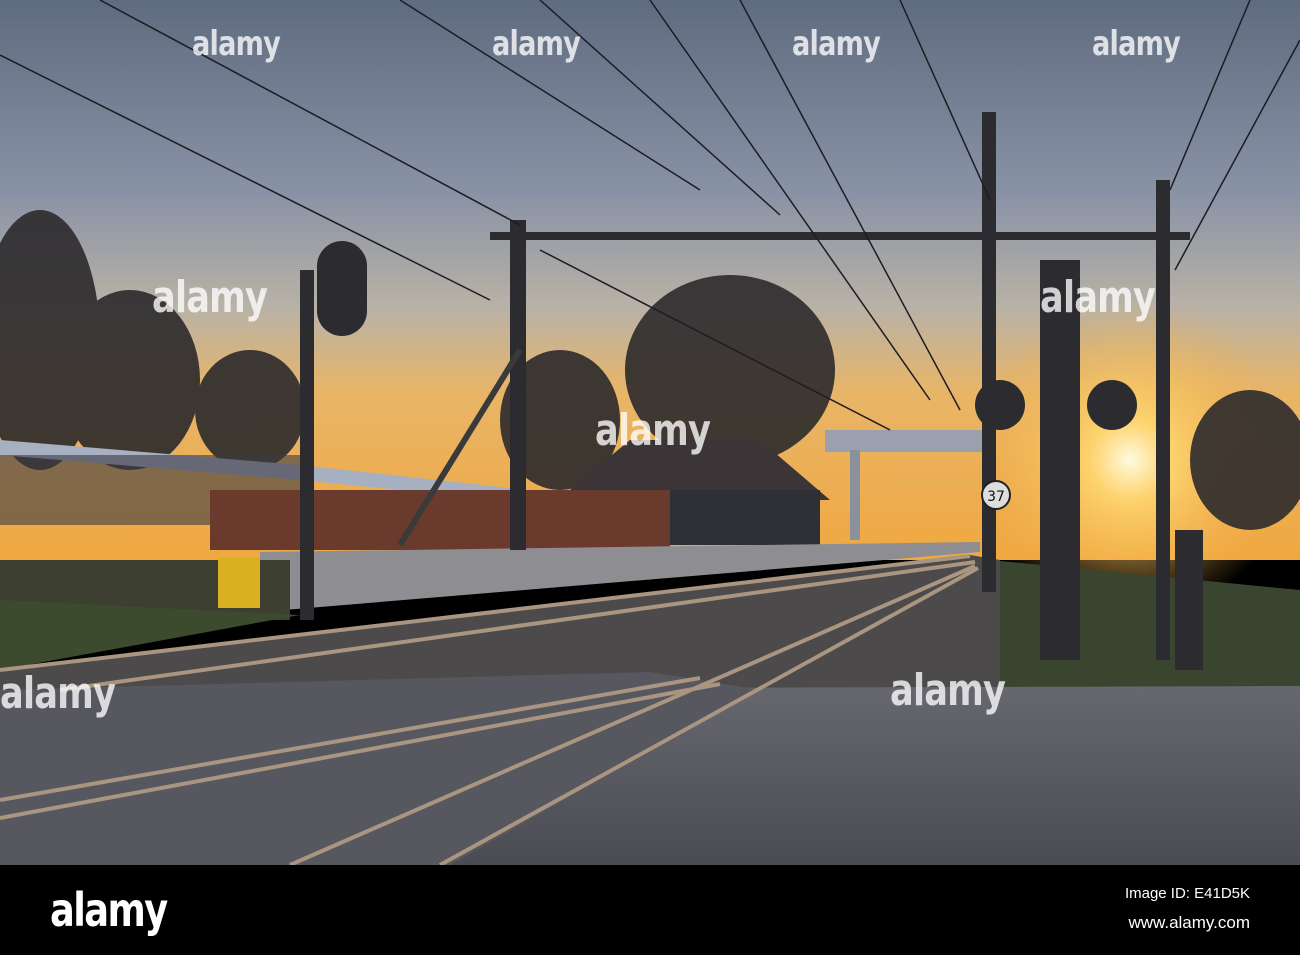 This screenshot has height=955, width=1300. What do you see at coordinates (109, 910) in the screenshot?
I see `alamy-logo: alamy` at bounding box center [109, 910].